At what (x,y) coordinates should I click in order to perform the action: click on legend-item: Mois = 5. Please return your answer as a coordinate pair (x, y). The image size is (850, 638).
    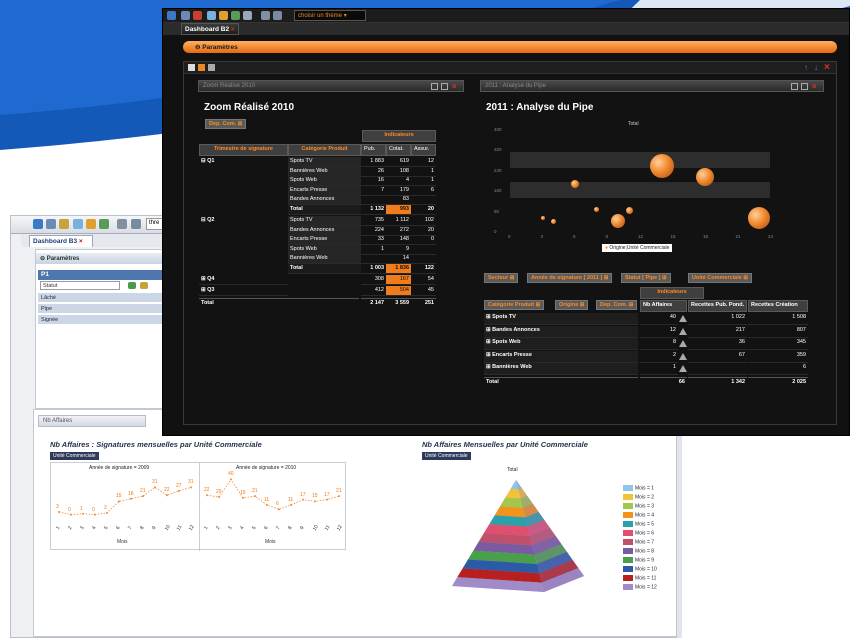
    Looking at the image, I should click on (638, 525).